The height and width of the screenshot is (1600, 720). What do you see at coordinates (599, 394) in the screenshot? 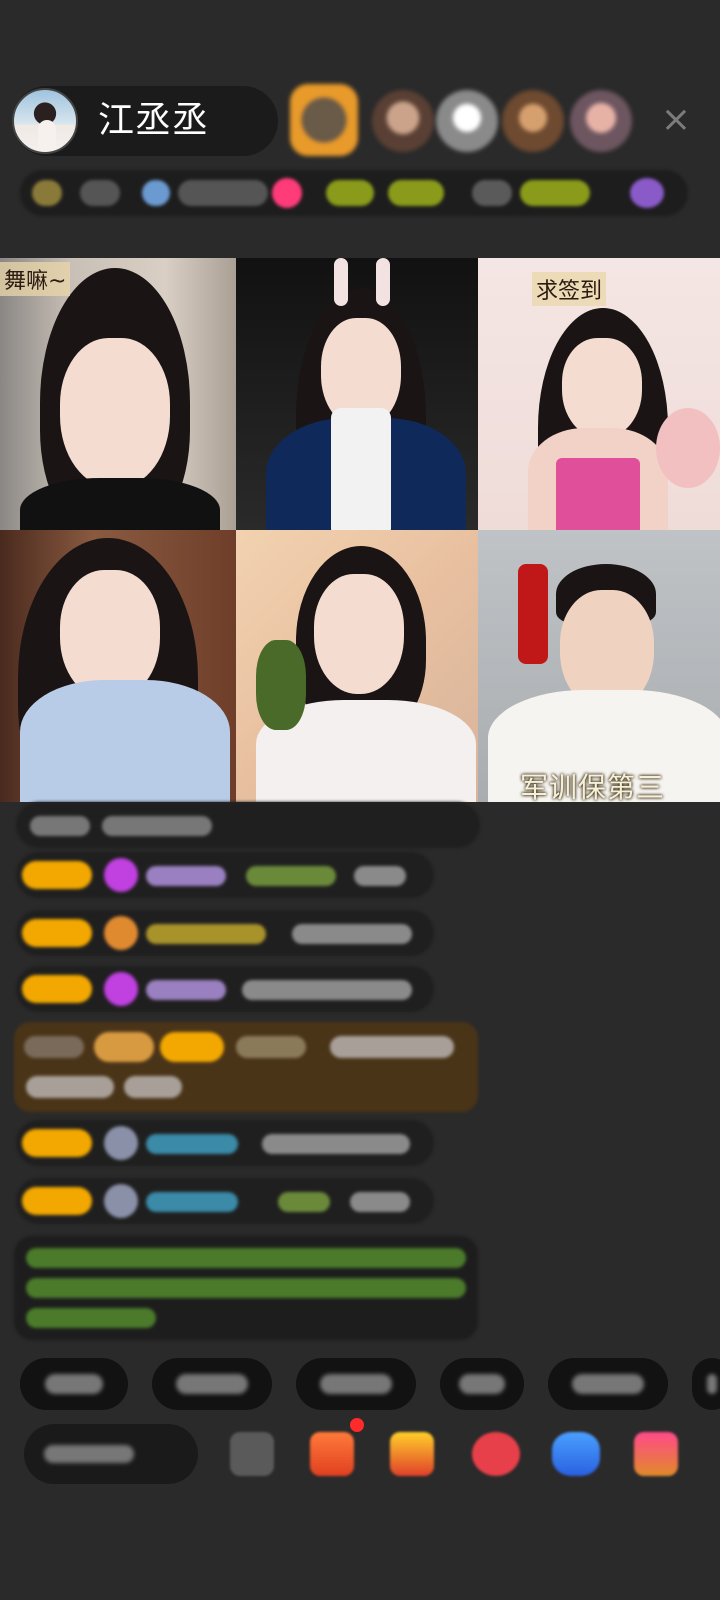
I see `video-tile: 求签到` at bounding box center [599, 394].